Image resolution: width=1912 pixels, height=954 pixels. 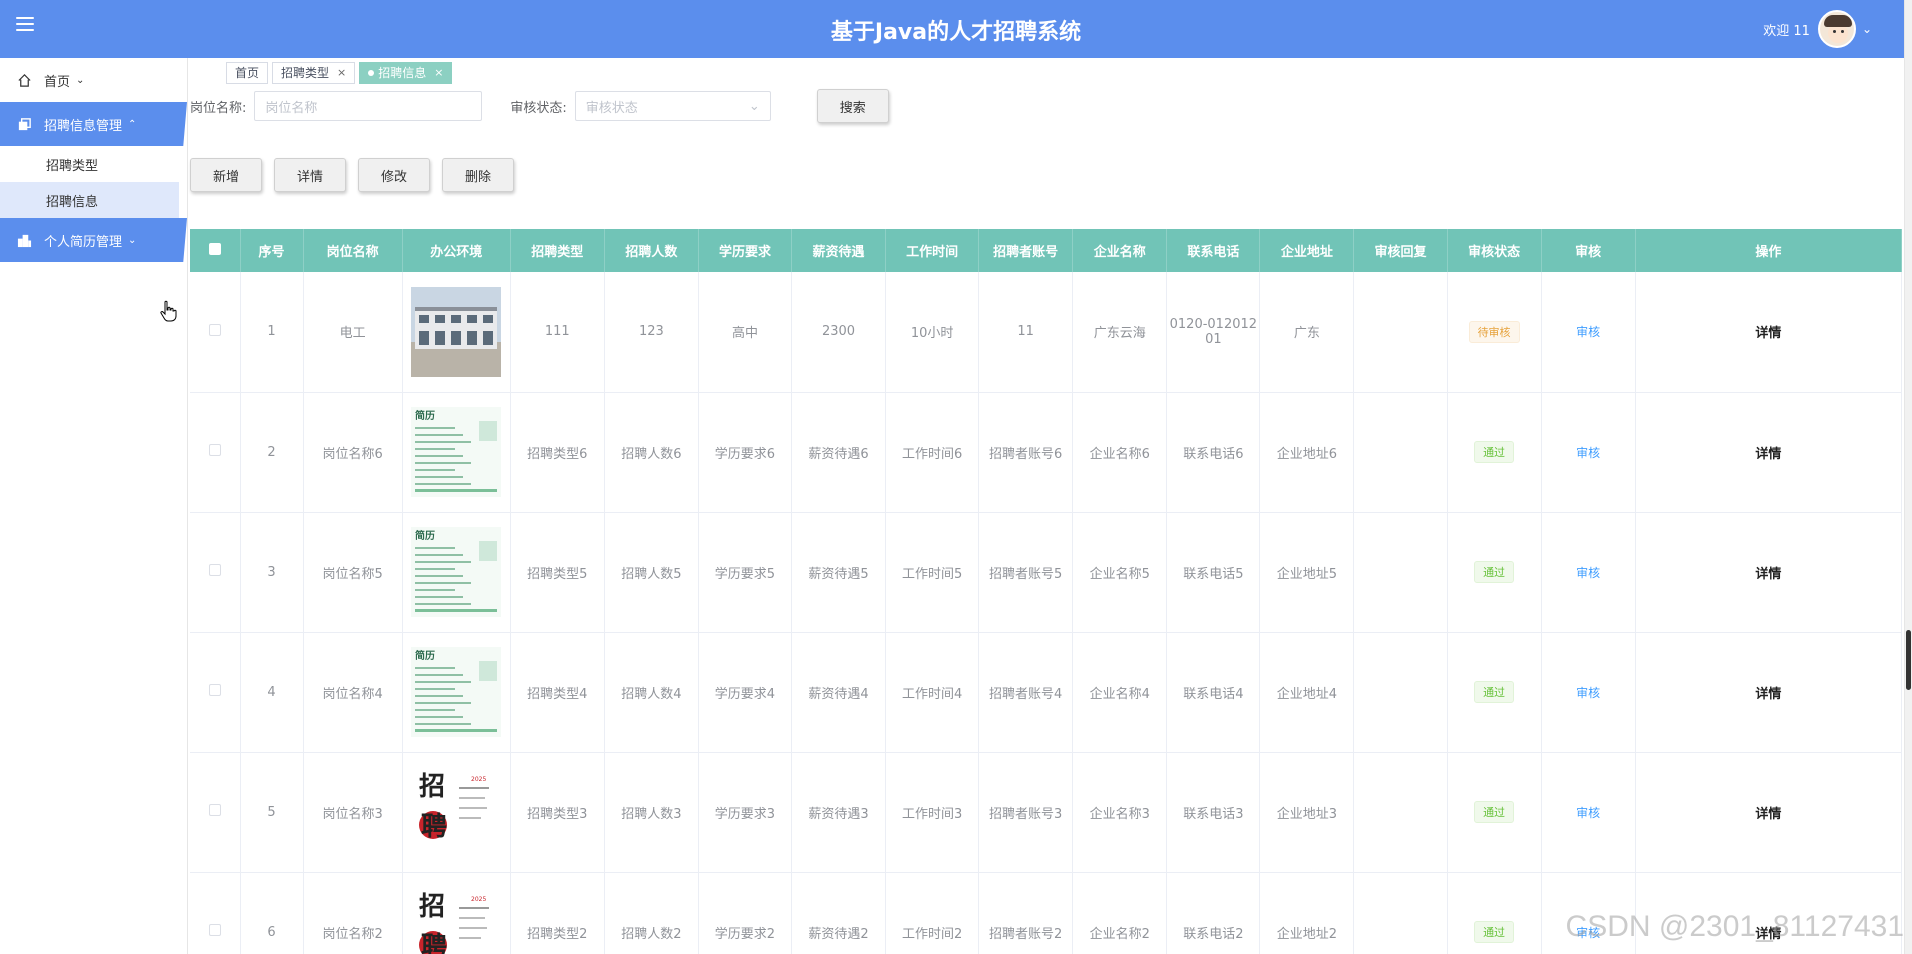 What do you see at coordinates (456, 332) in the screenshot?
I see `office-image` at bounding box center [456, 332].